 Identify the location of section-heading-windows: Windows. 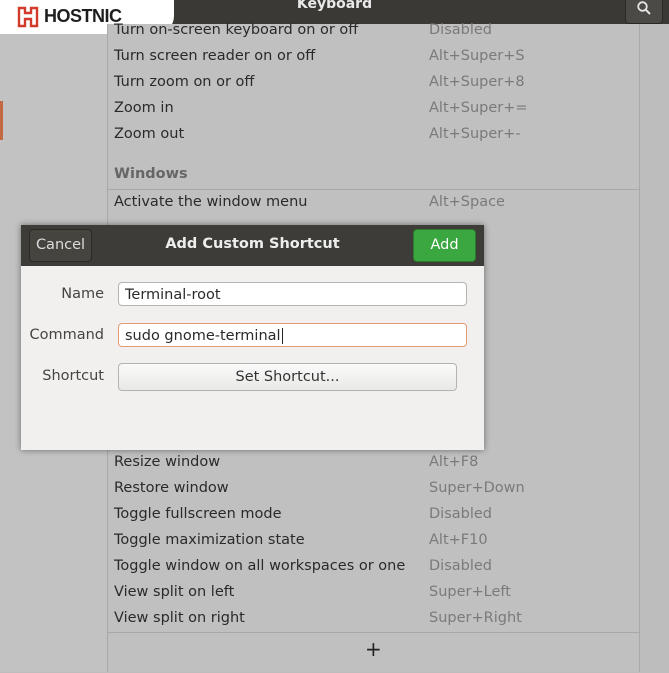
(151, 174).